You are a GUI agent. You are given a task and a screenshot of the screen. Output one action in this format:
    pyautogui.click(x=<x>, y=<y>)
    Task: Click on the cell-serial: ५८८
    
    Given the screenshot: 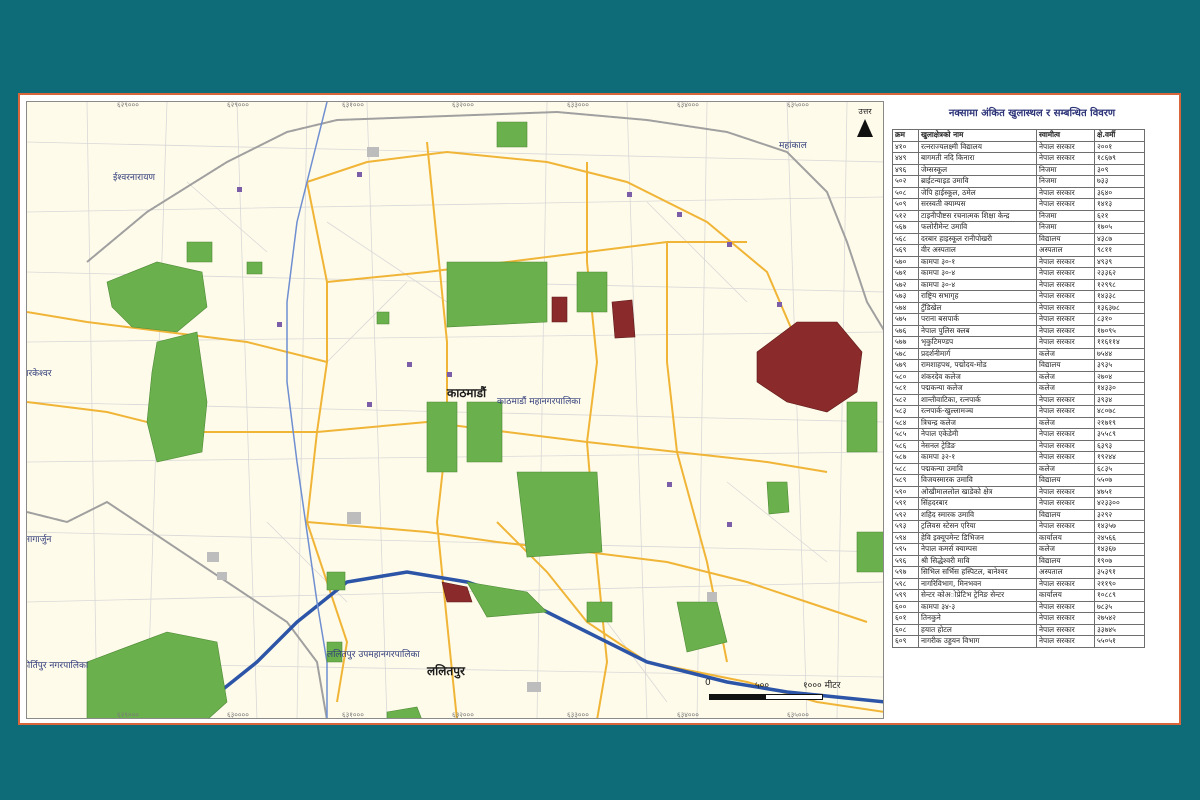 What is the action you would take?
    pyautogui.click(x=905, y=468)
    